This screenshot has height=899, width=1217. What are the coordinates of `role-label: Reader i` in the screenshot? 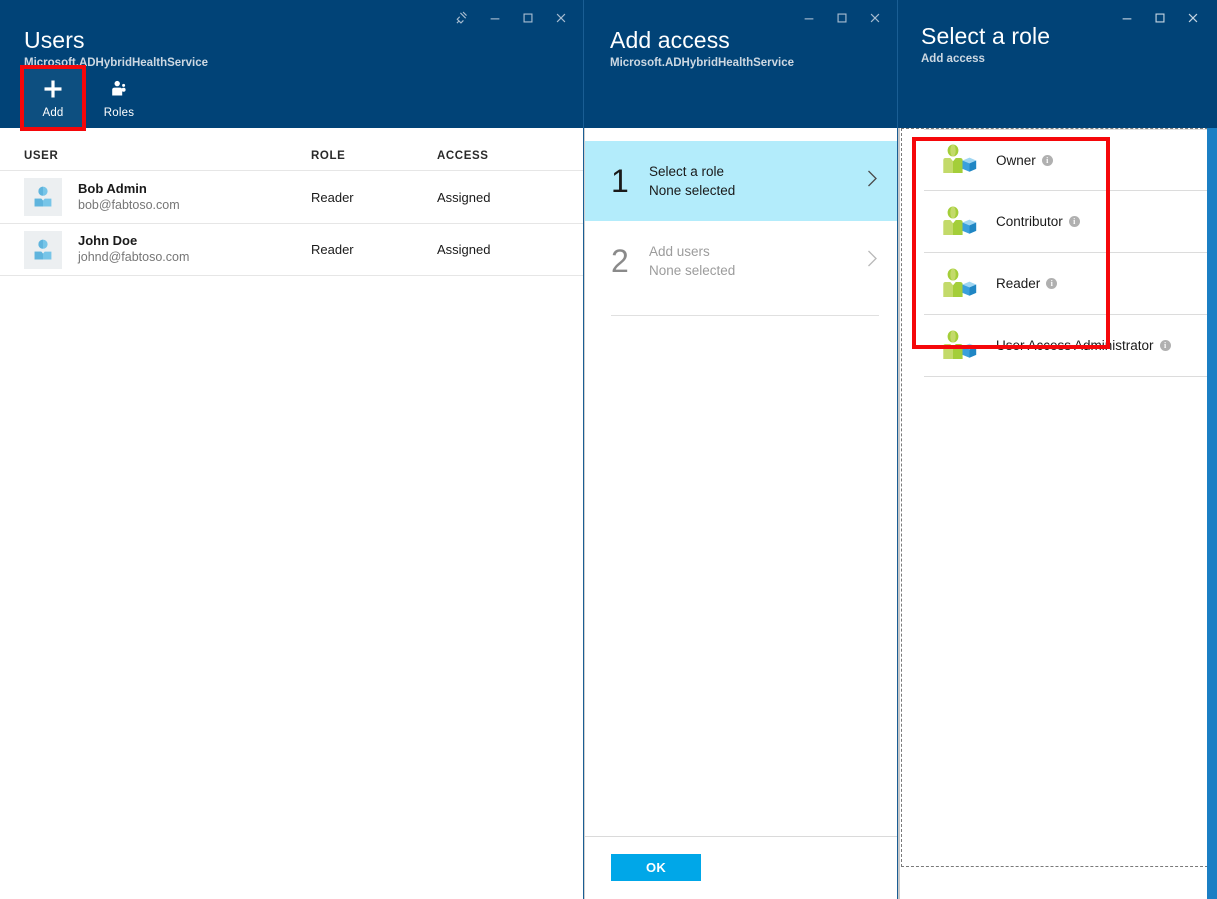 It's located at (1027, 283).